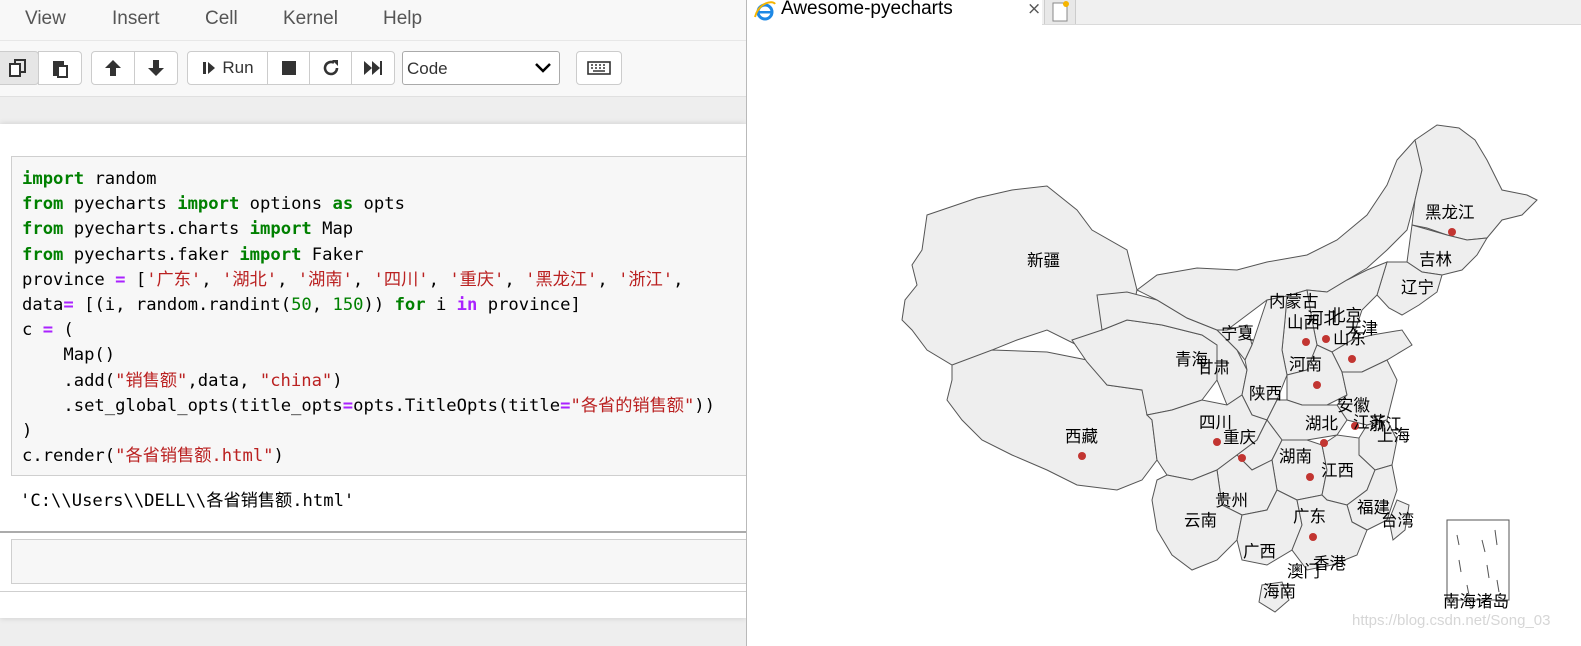 The width and height of the screenshot is (1581, 646). Describe the element at coordinates (427, 68) in the screenshot. I see `cell-type-value: Code` at that location.